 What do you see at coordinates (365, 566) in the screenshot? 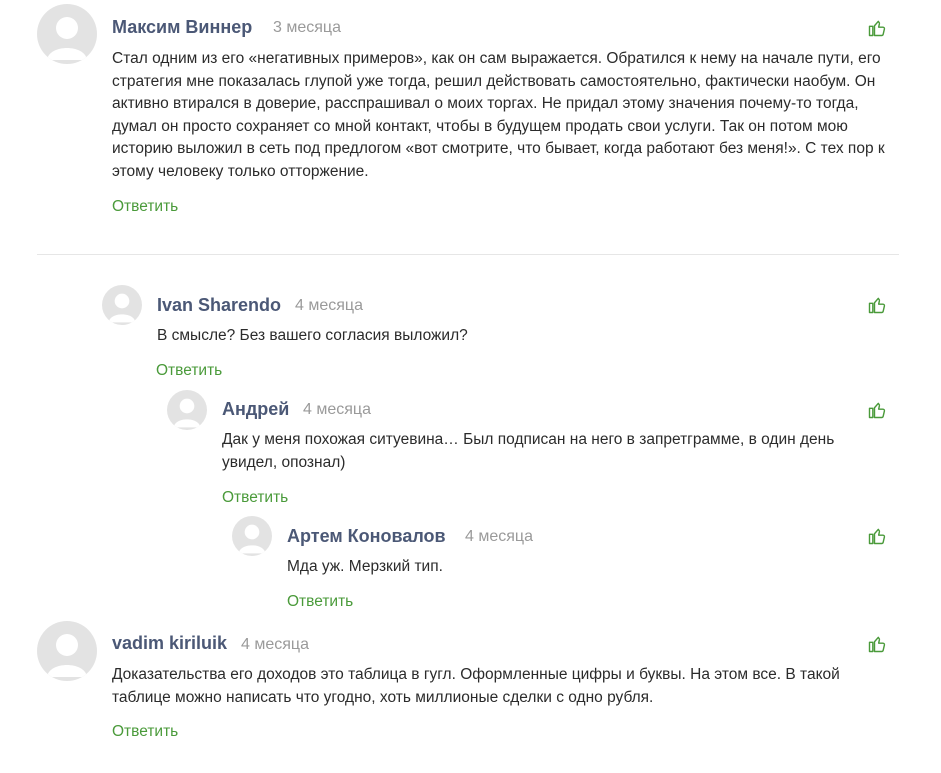
I see `comment-text: Мда уж. Мерзкий тип.` at bounding box center [365, 566].